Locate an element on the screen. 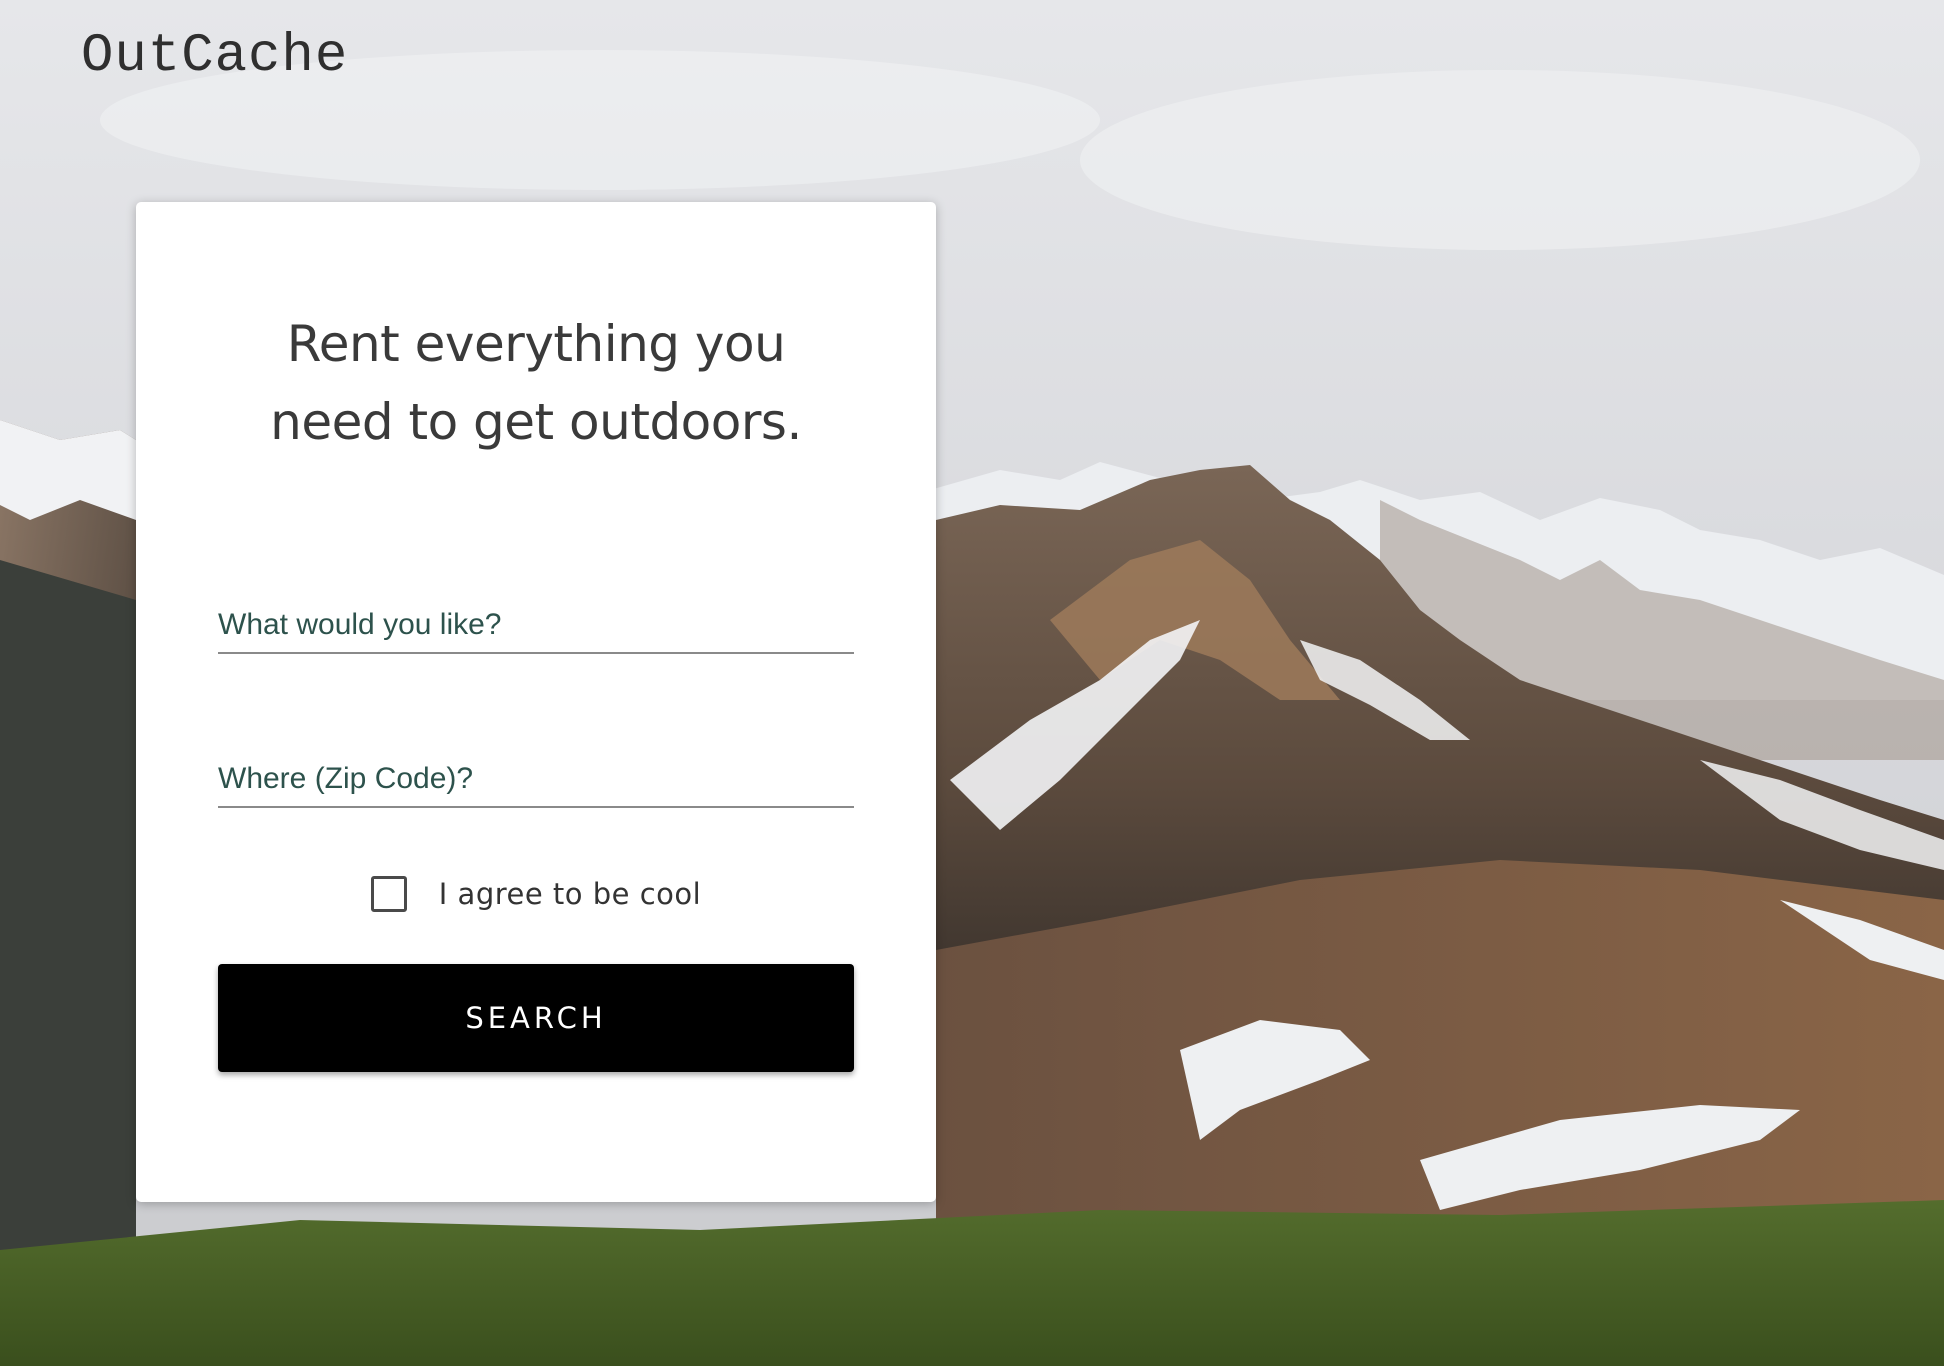 This screenshot has height=1366, width=1944. zip-code-input is located at coordinates (536, 779).